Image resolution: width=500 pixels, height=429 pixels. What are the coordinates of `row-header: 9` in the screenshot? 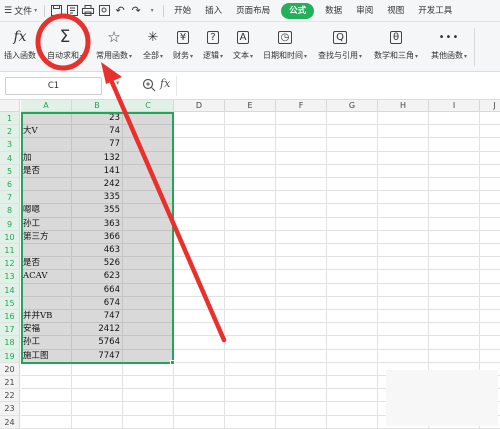 It's located at (10, 224).